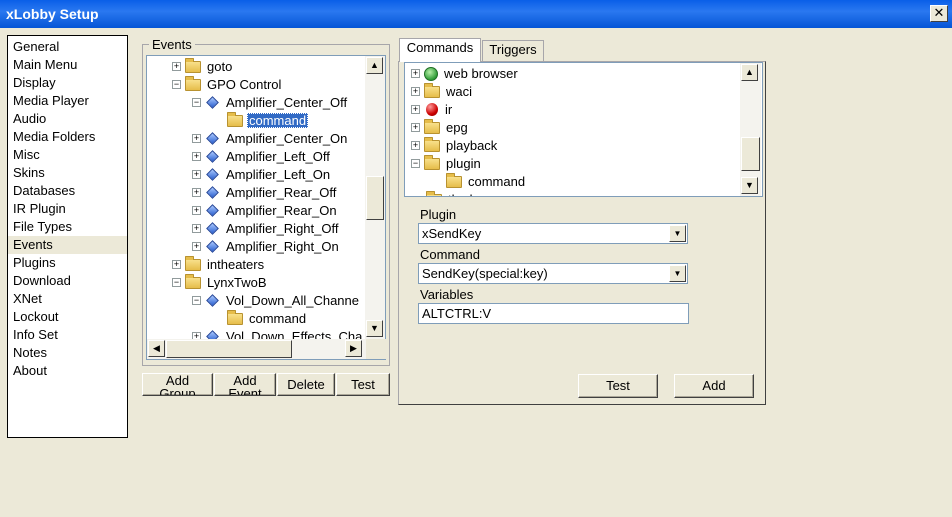 The width and height of the screenshot is (952, 517). What do you see at coordinates (67, 263) in the screenshot?
I see `nav-item-plugins: Plugins` at bounding box center [67, 263].